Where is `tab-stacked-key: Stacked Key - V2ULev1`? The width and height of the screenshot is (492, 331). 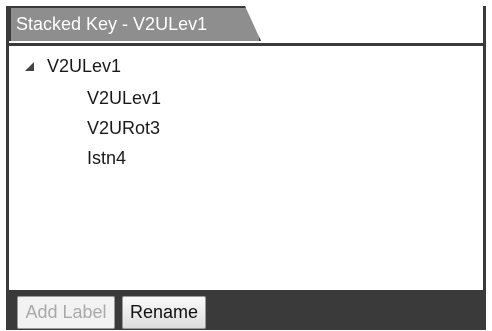 tab-stacked-key: Stacked Key - V2ULev1 is located at coordinates (135, 23).